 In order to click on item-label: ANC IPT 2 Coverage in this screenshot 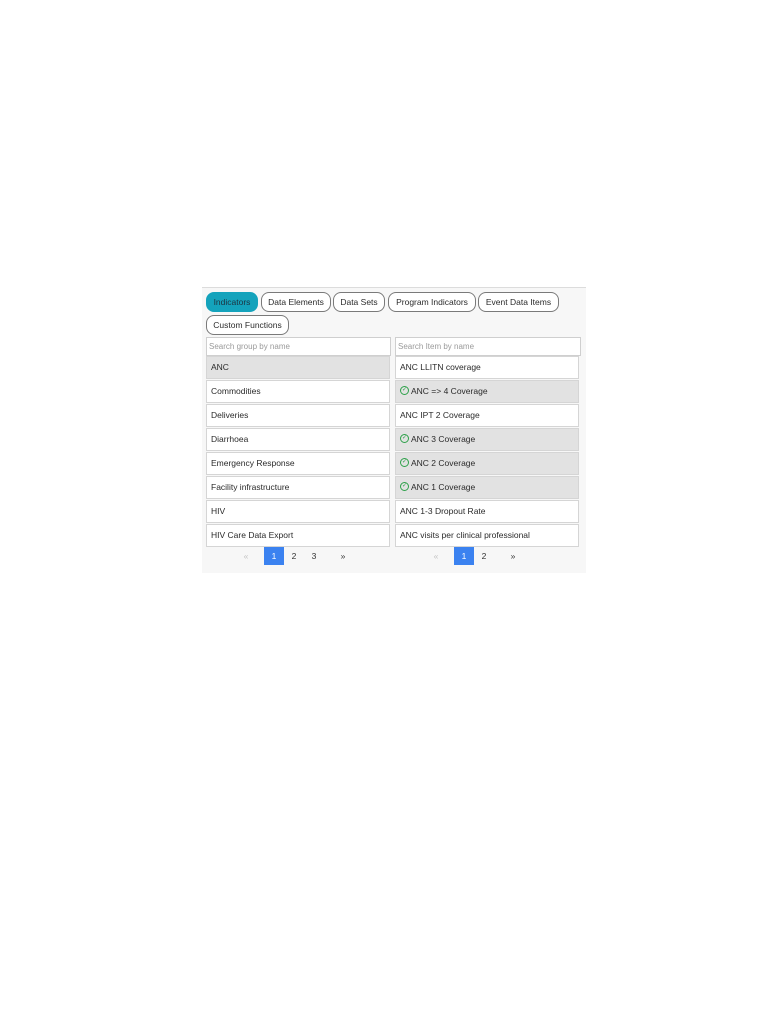, I will do `click(440, 415)`.